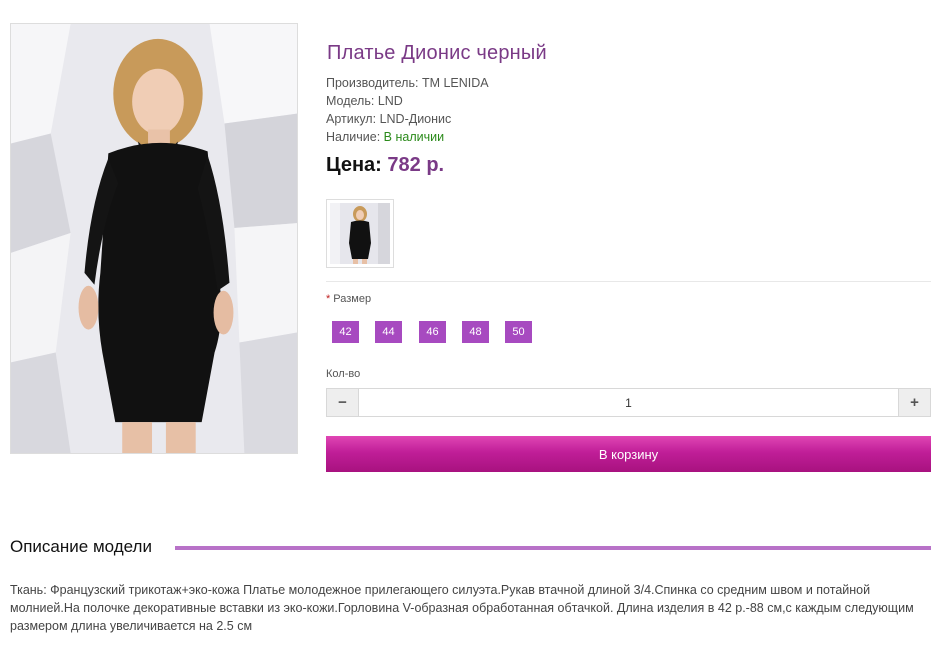 The image size is (936, 645). I want to click on quantity-label: Кол-во, so click(343, 374).